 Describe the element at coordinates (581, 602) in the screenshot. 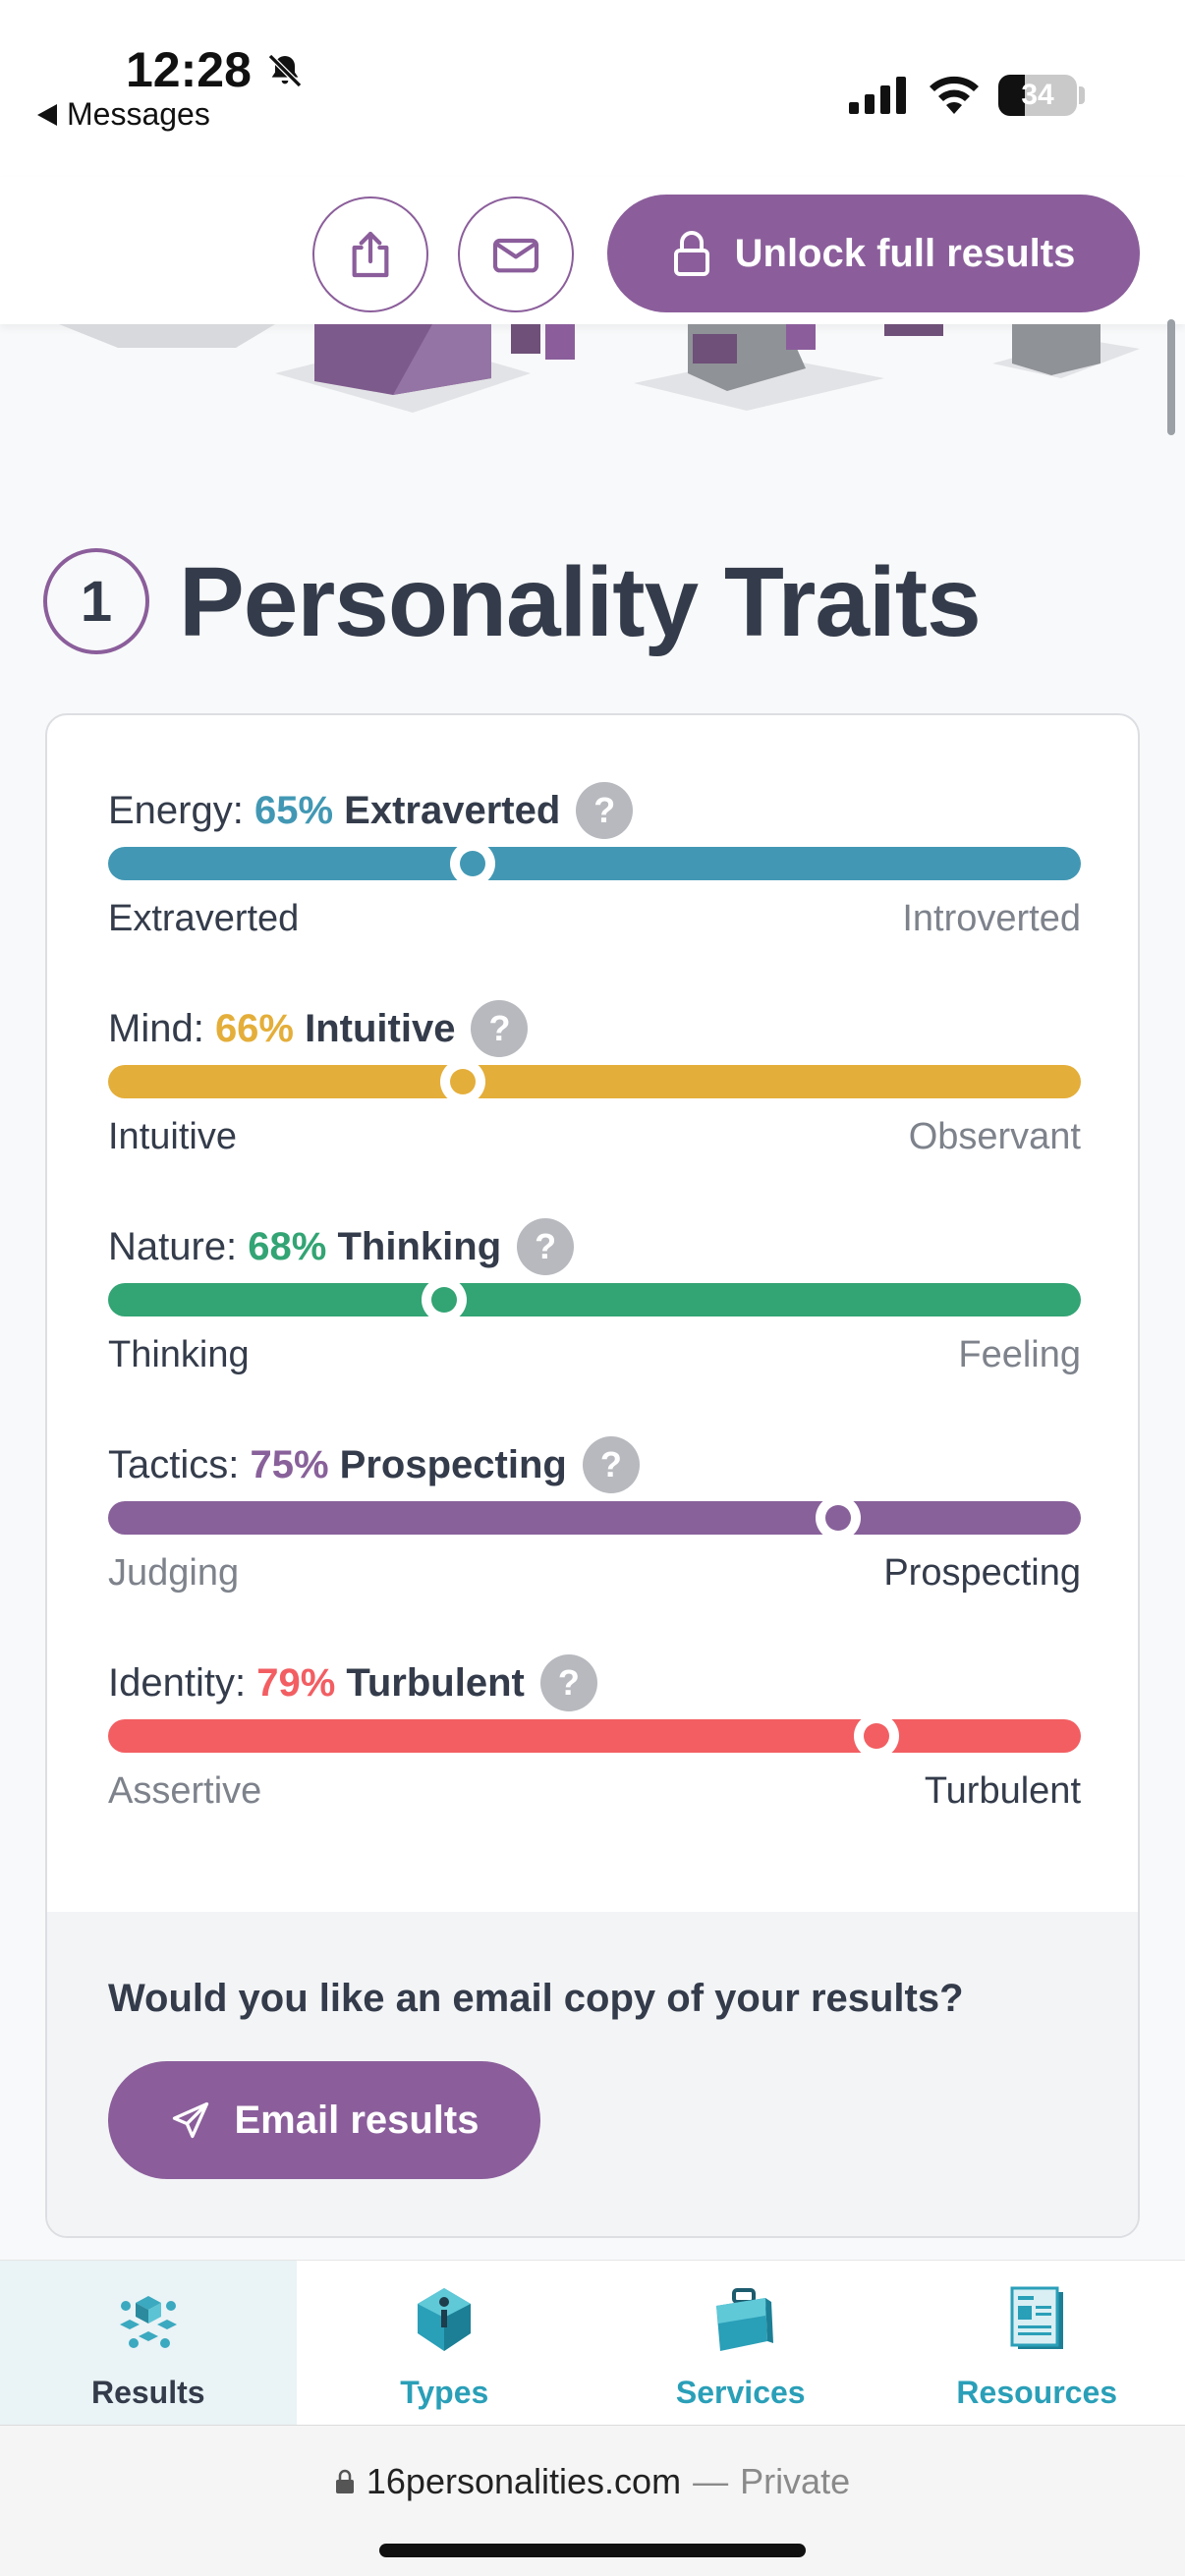

I see `page-title: Personality Traits` at that location.